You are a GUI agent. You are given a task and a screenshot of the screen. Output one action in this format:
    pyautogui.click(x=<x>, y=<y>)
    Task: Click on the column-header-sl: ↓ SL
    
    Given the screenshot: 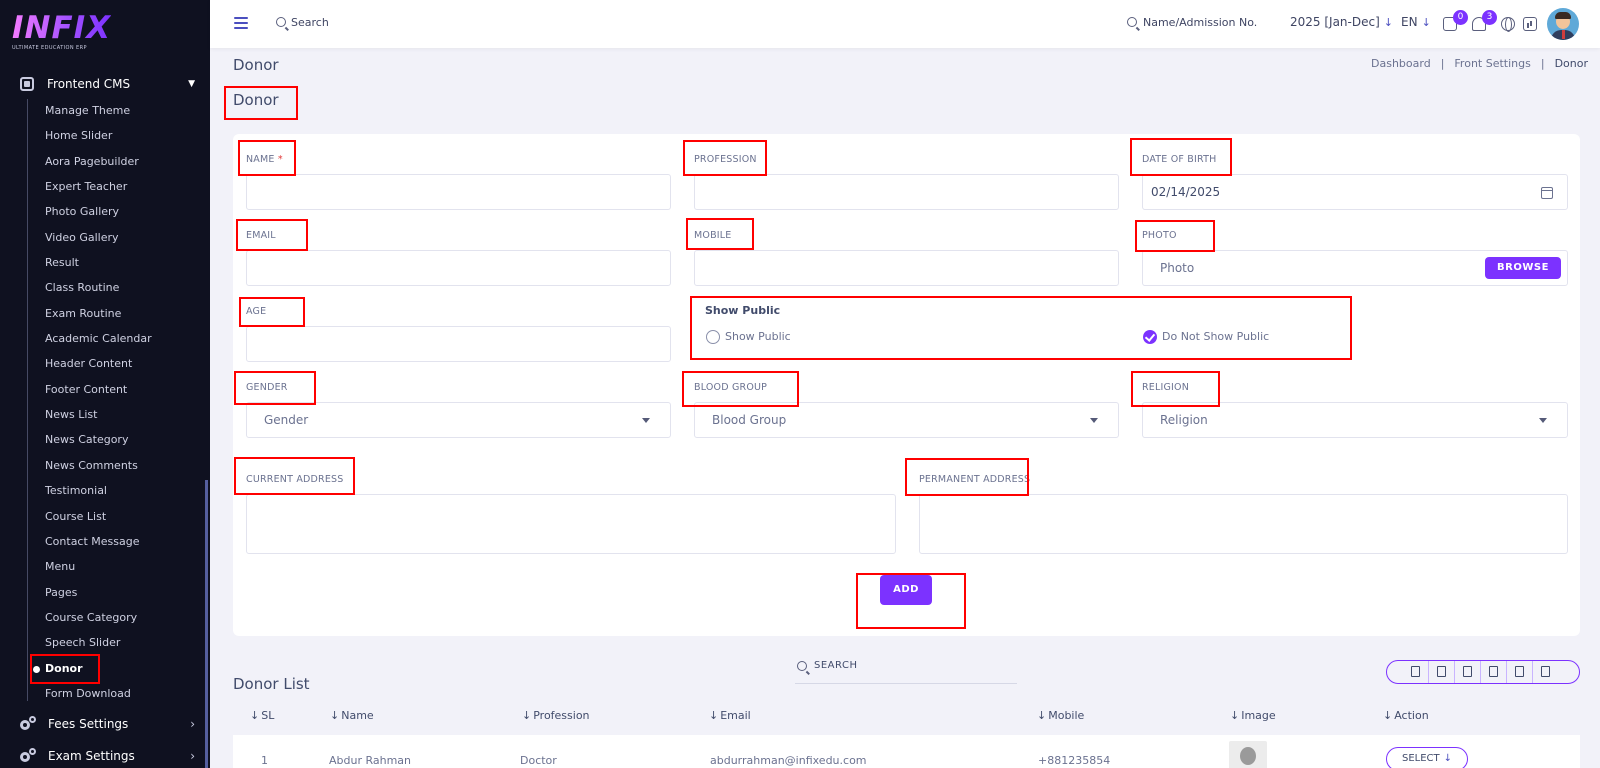 What is the action you would take?
    pyautogui.click(x=262, y=715)
    